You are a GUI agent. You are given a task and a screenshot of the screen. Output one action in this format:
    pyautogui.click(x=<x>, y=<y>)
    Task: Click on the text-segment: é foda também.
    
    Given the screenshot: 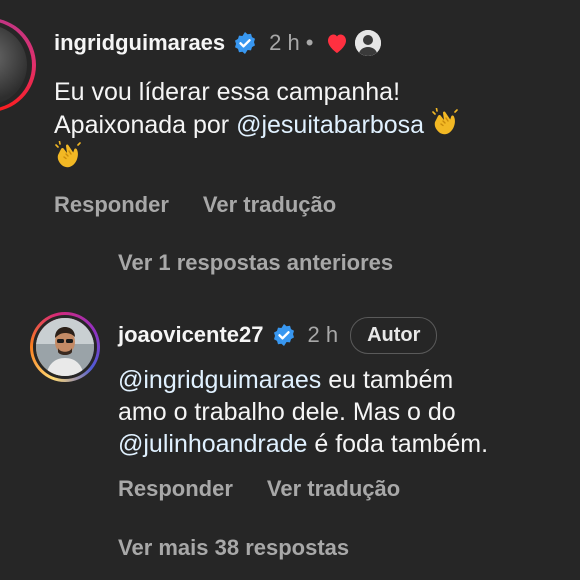 What is the action you would take?
    pyautogui.click(x=398, y=444)
    